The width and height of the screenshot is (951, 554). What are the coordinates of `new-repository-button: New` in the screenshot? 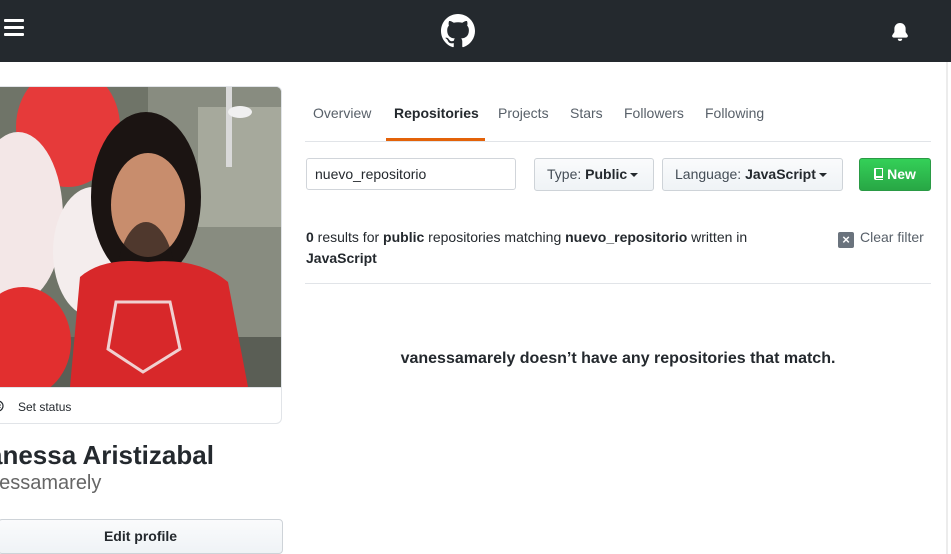 It's located at (895, 174).